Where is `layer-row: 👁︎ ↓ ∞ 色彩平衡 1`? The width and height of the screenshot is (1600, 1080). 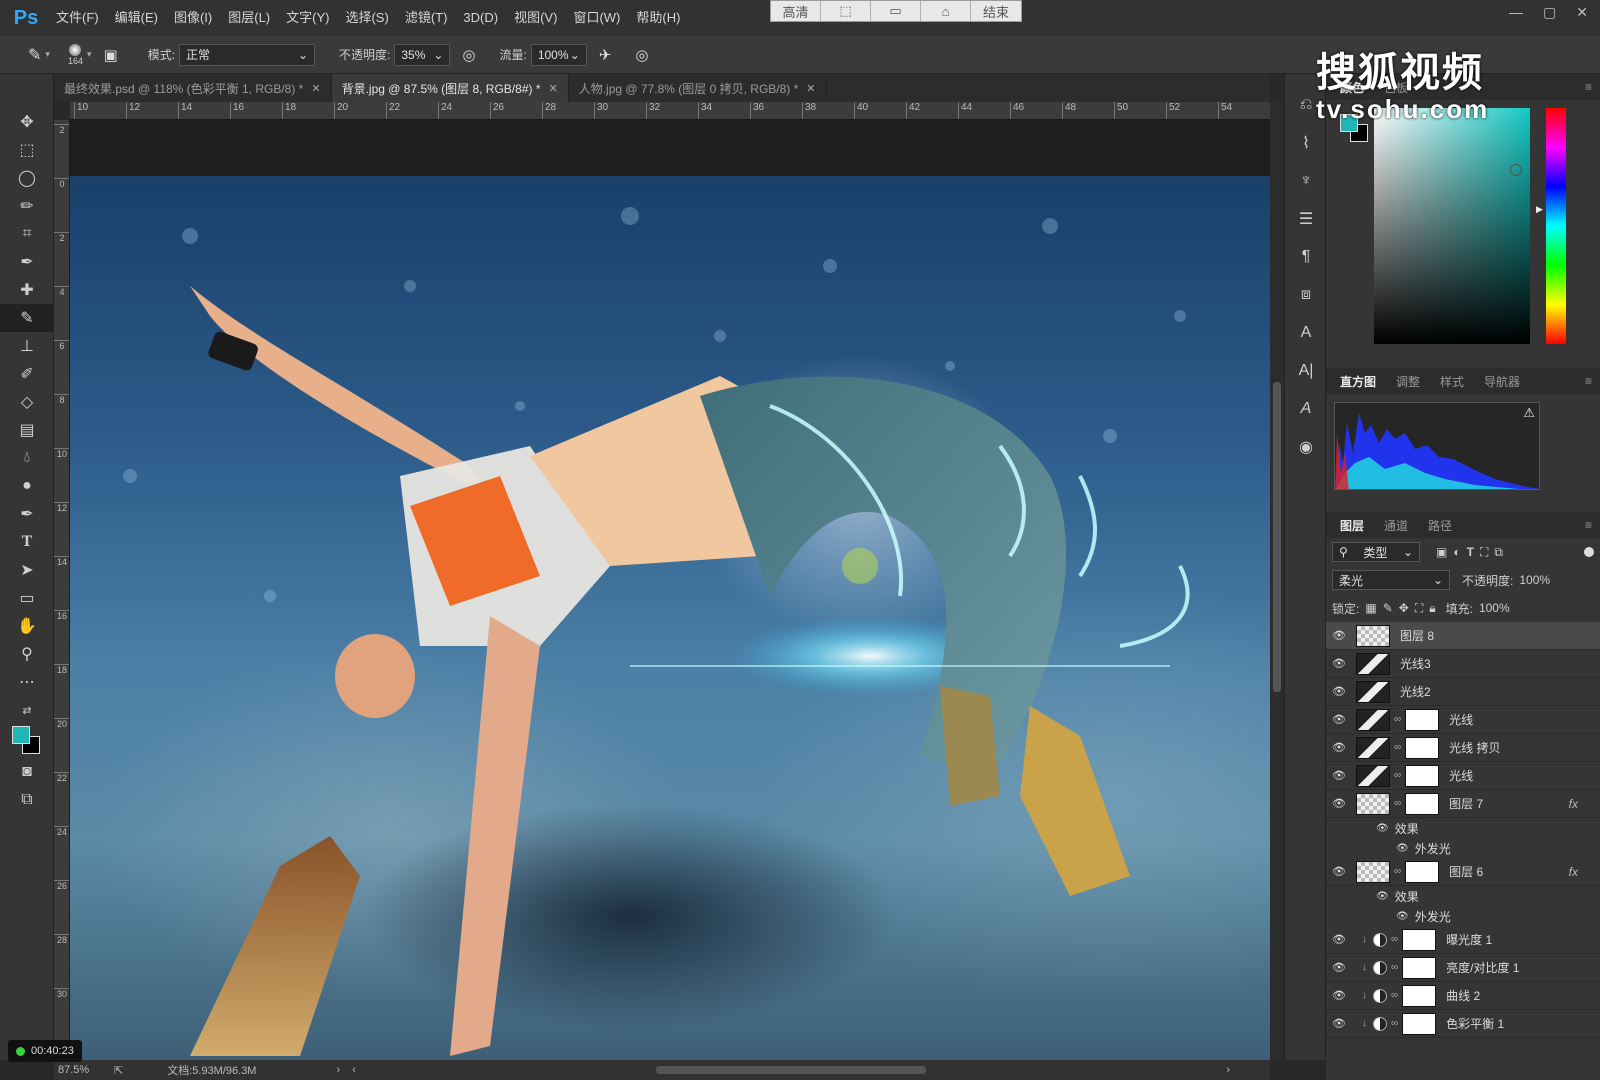 layer-row: 👁︎ ↓ ∞ 色彩平衡 1 is located at coordinates (1463, 1024).